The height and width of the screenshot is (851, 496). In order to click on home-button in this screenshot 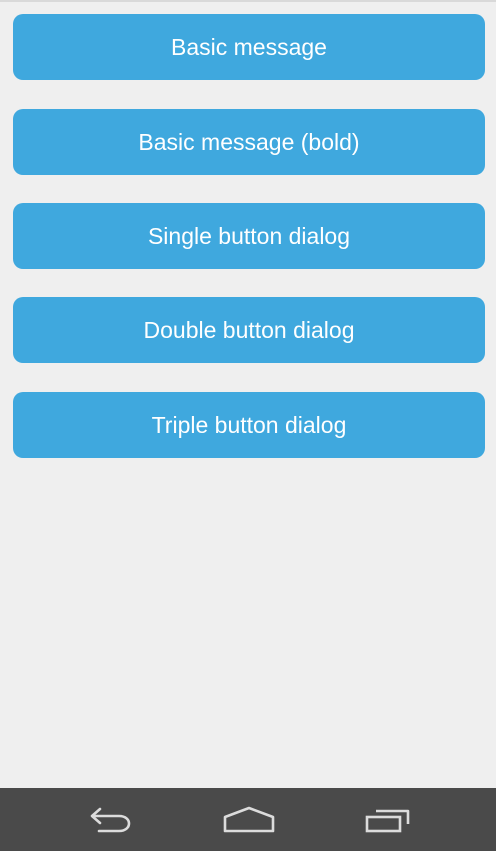, I will do `click(249, 819)`.